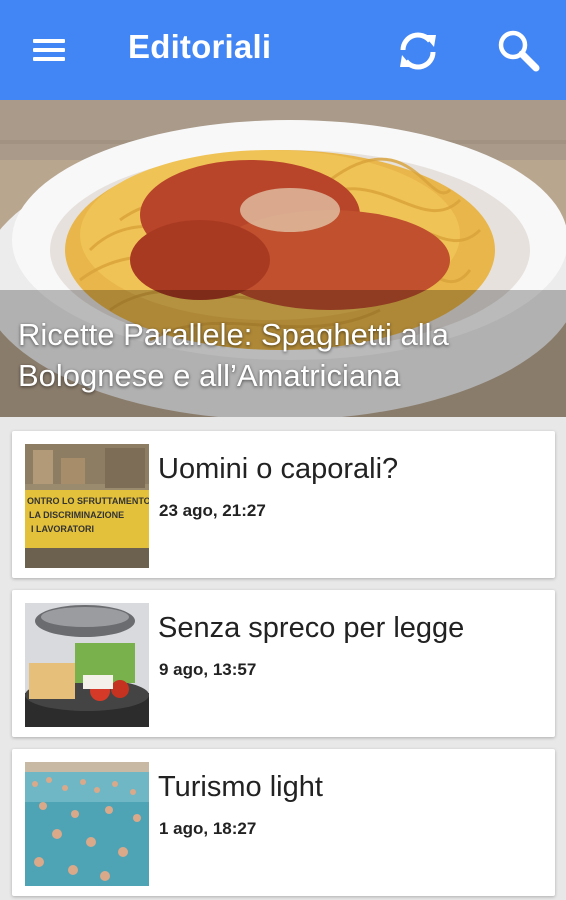 The height and width of the screenshot is (900, 566). What do you see at coordinates (88, 501) in the screenshot?
I see `svg-text: ONTRO LO SFRUTTAMENTO` at bounding box center [88, 501].